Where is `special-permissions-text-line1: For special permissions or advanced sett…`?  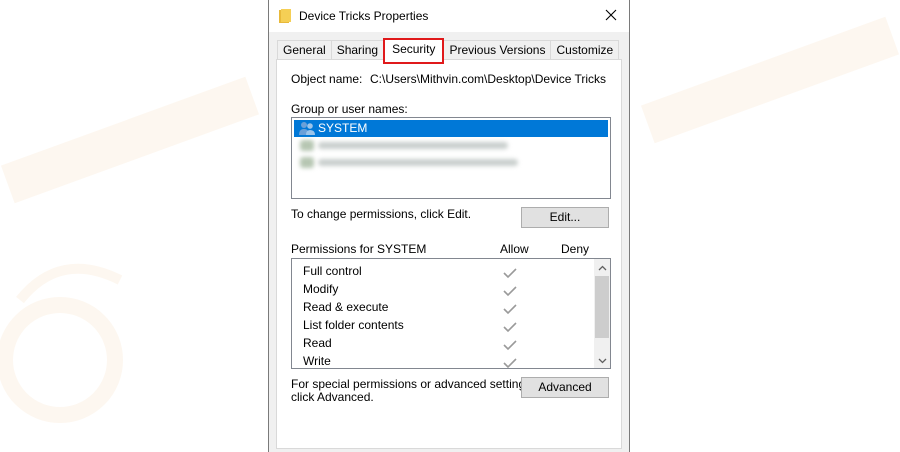 special-permissions-text-line1: For special permissions or advanced sett… is located at coordinates (413, 384).